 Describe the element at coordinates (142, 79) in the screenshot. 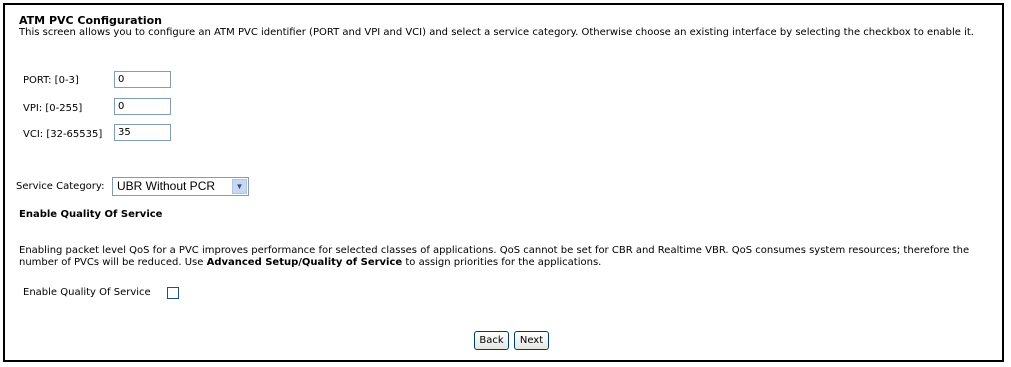

I see `port-input` at that location.